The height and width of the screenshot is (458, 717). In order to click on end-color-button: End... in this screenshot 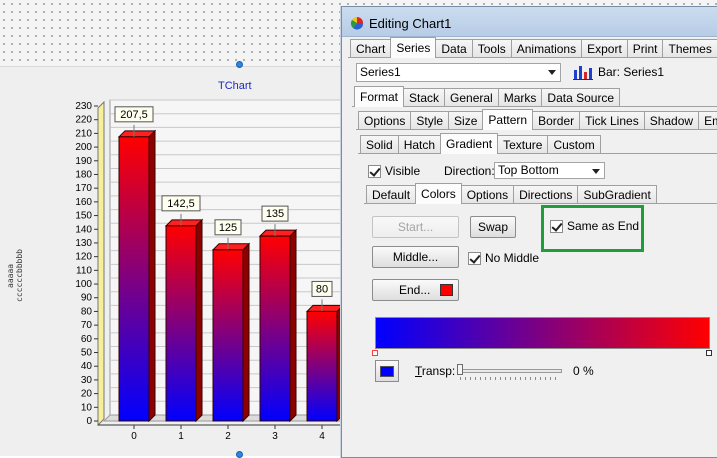, I will do `click(415, 290)`.